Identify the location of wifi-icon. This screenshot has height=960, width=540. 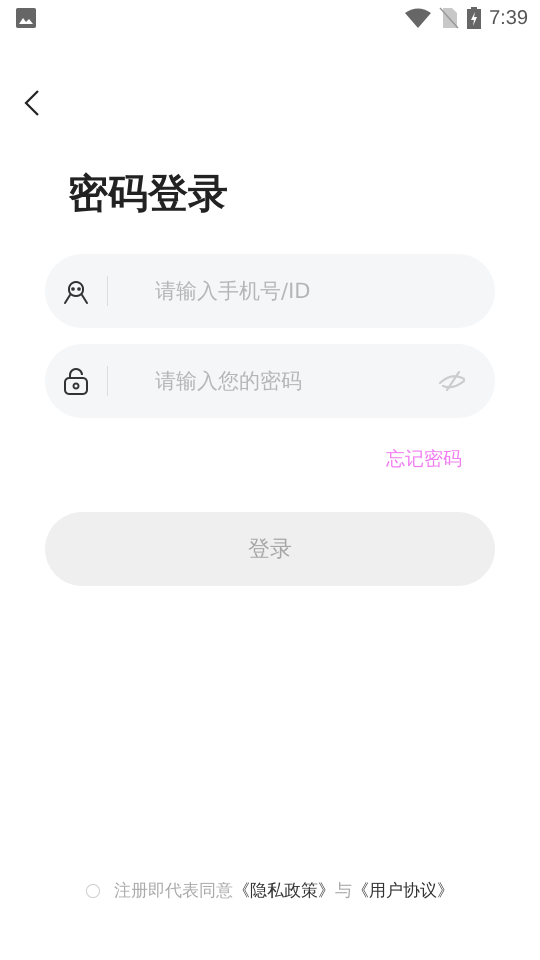
(418, 18).